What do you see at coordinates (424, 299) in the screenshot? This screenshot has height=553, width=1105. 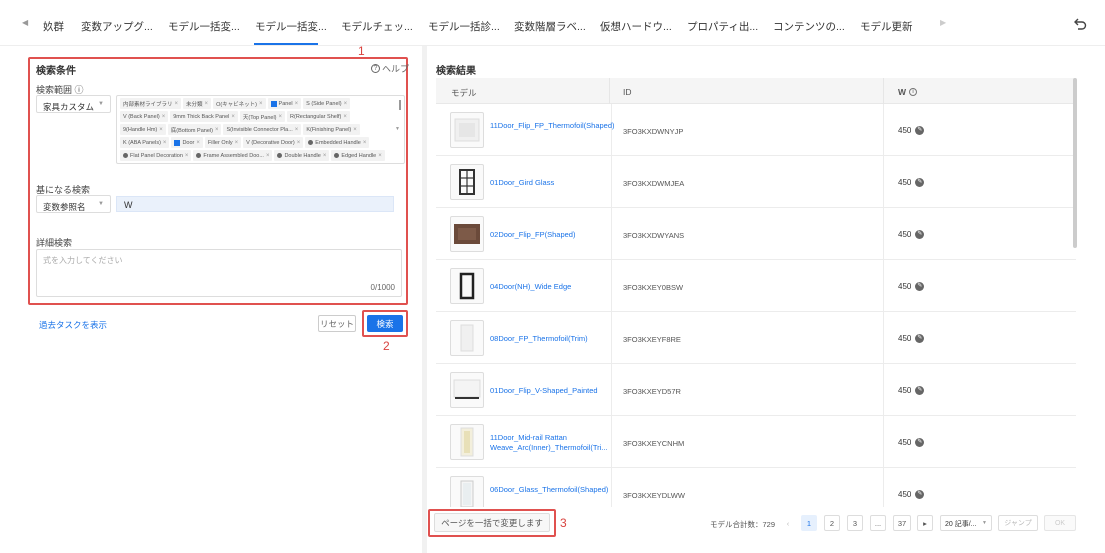 I see `panel-splitter` at bounding box center [424, 299].